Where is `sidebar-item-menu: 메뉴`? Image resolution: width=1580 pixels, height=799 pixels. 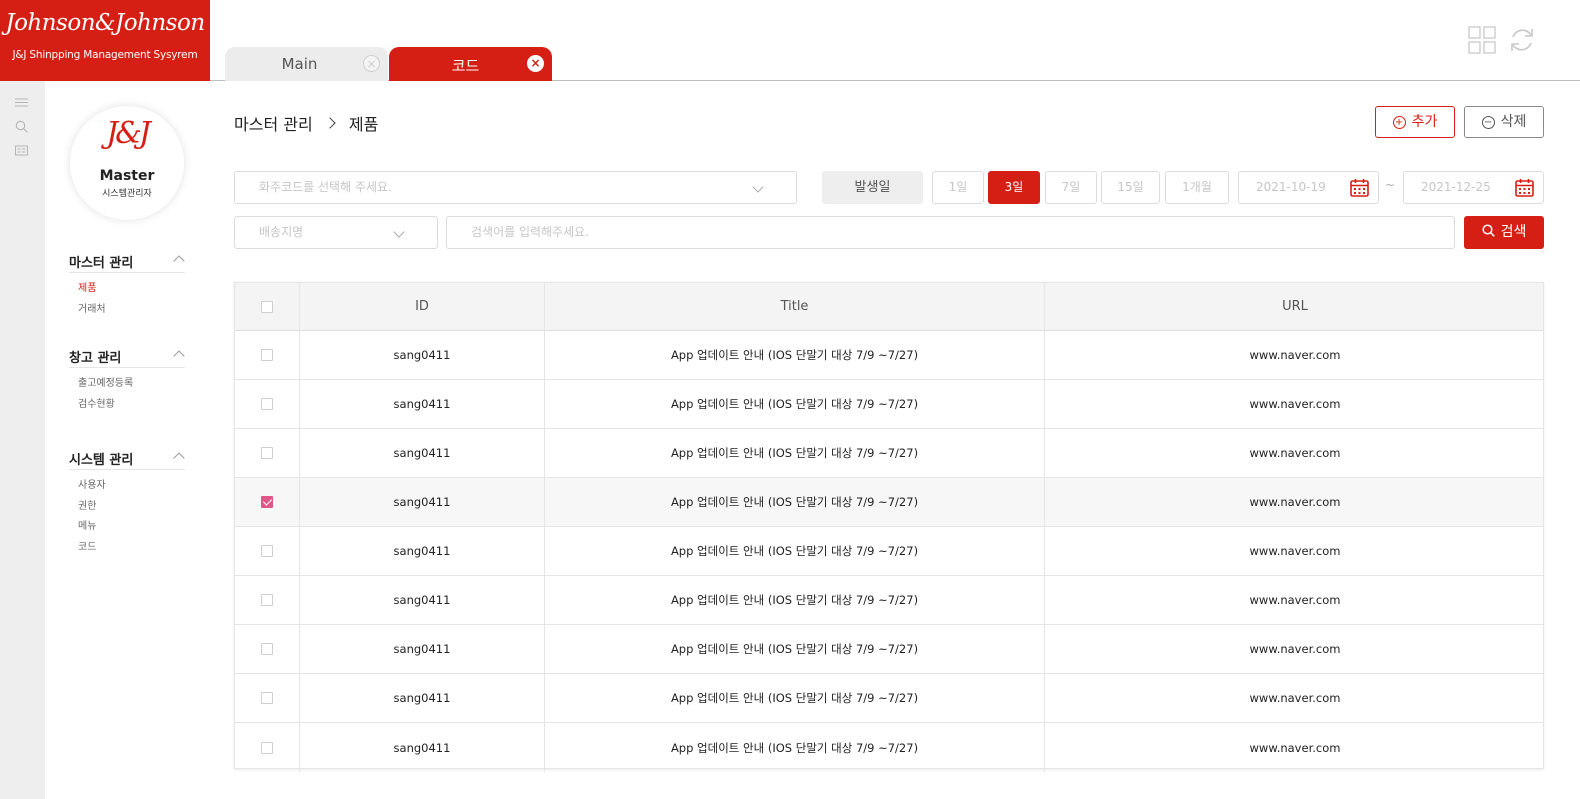 sidebar-item-menu: 메뉴 is located at coordinates (127, 527).